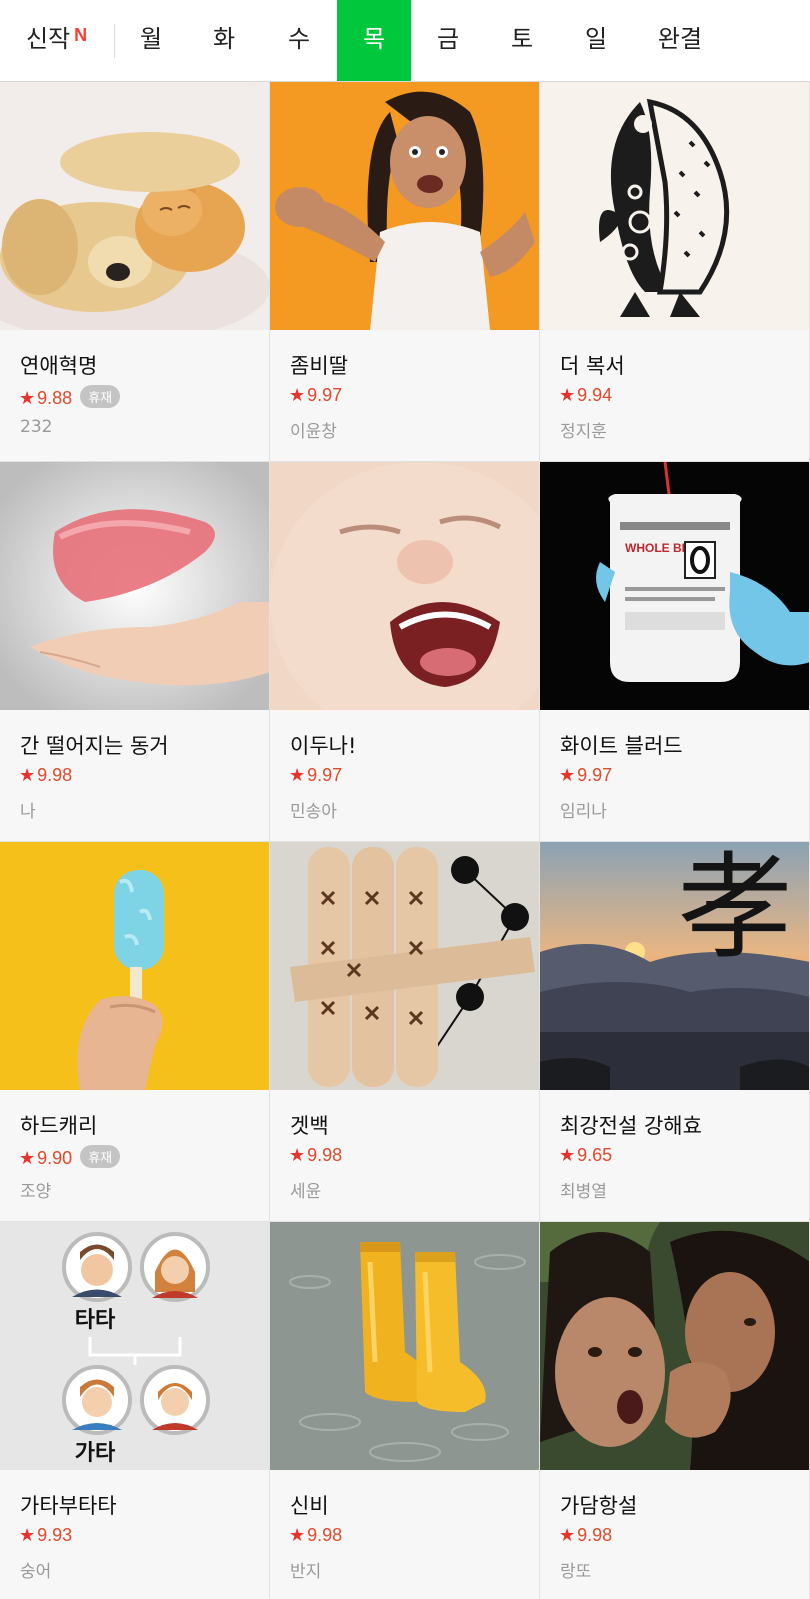  I want to click on comic-card: 더 복서 ★ 9.94 정지훈, so click(675, 272).